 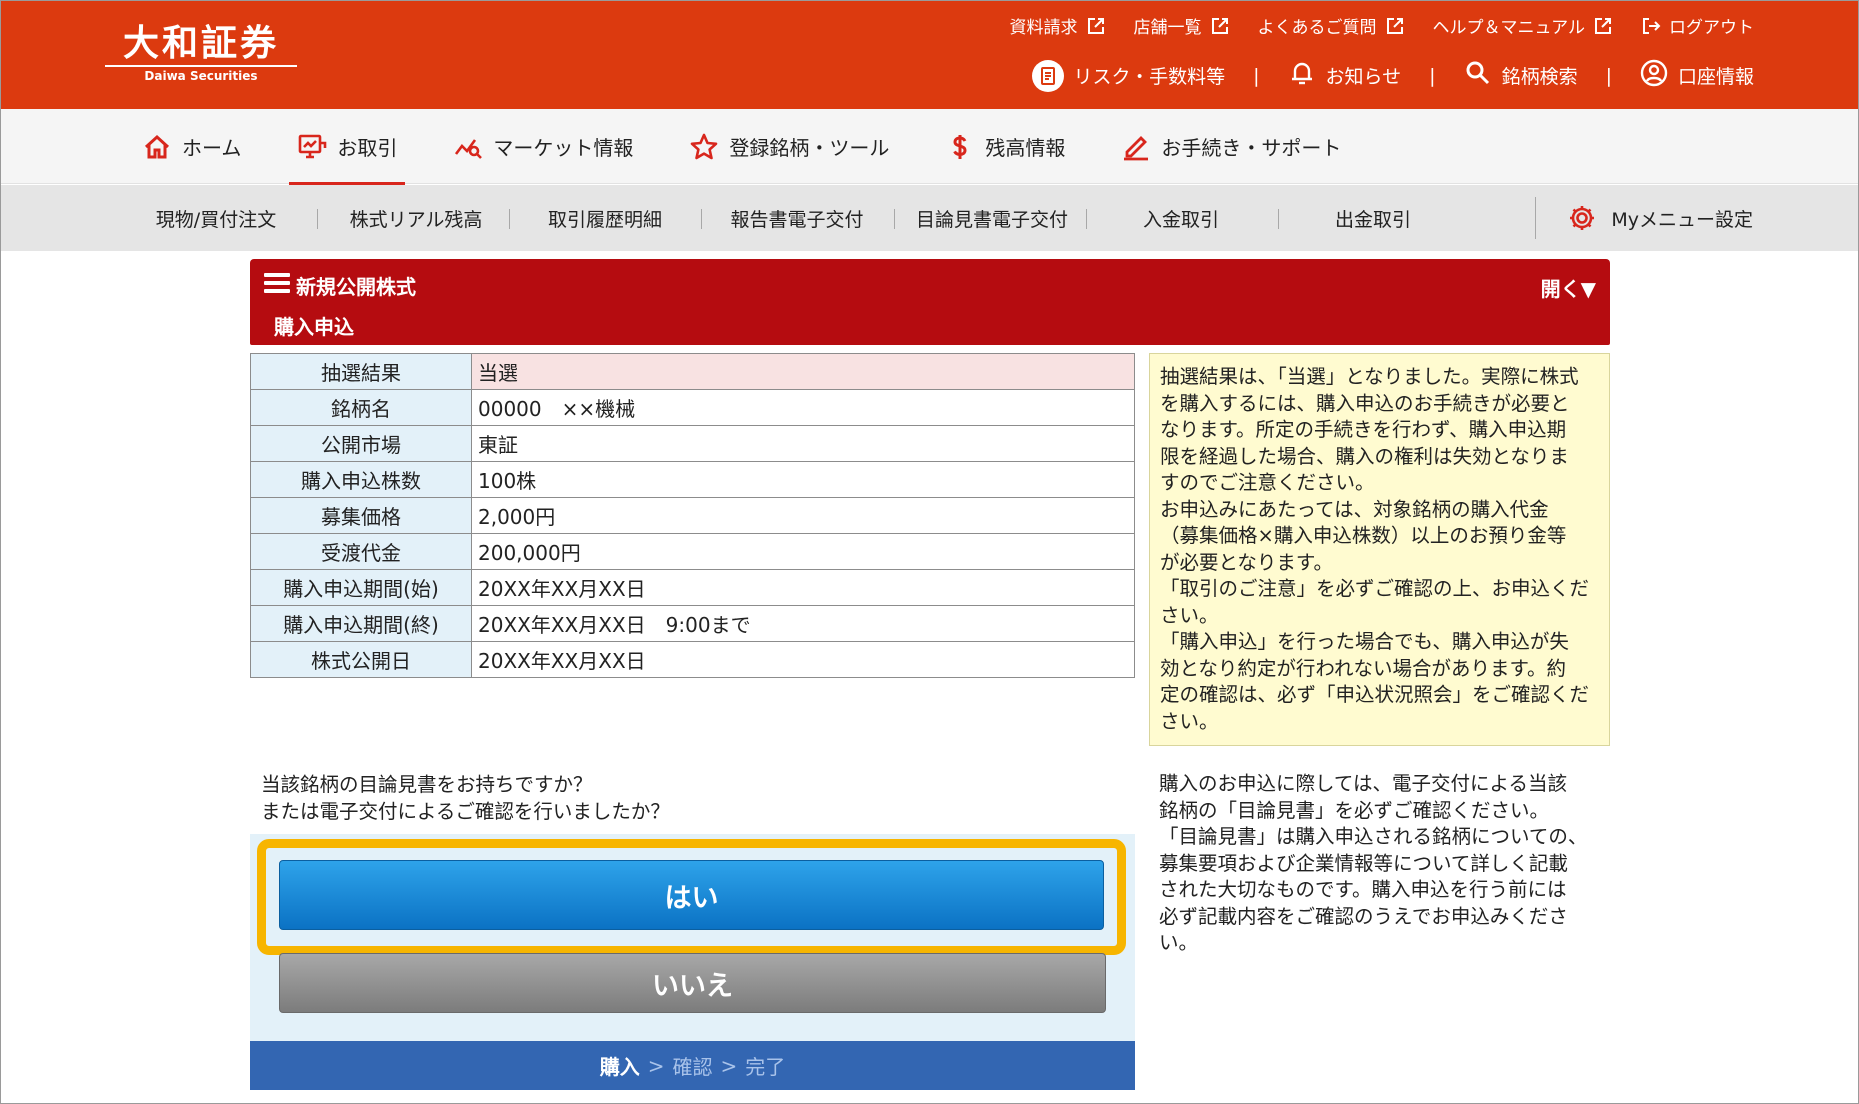 I want to click on dollar-icon, so click(x=960, y=146).